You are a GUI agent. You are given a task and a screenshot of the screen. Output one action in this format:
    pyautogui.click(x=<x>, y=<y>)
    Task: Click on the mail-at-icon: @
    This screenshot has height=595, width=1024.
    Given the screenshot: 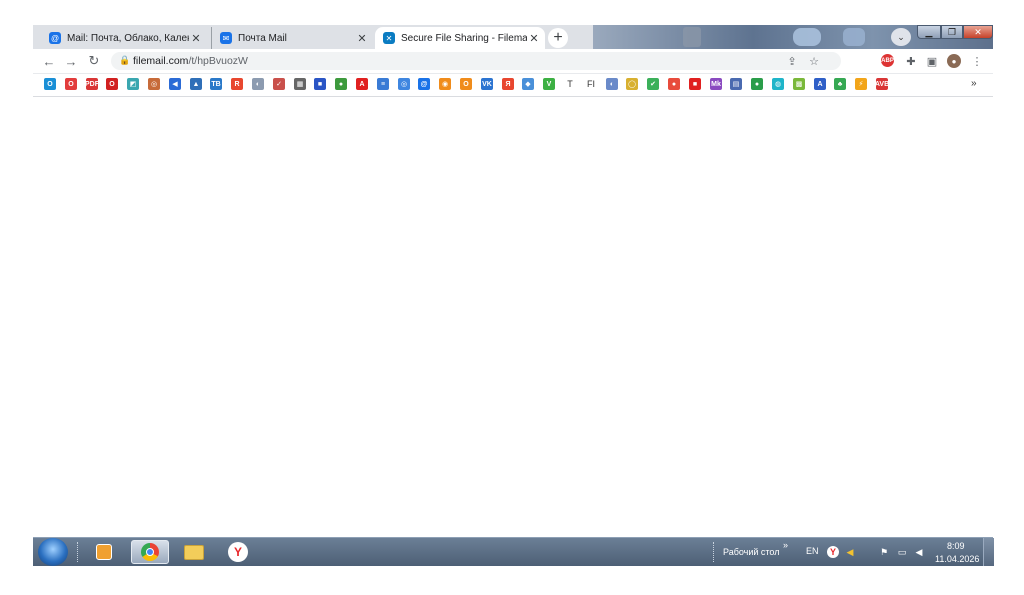 What is the action you would take?
    pyautogui.click(x=55, y=38)
    